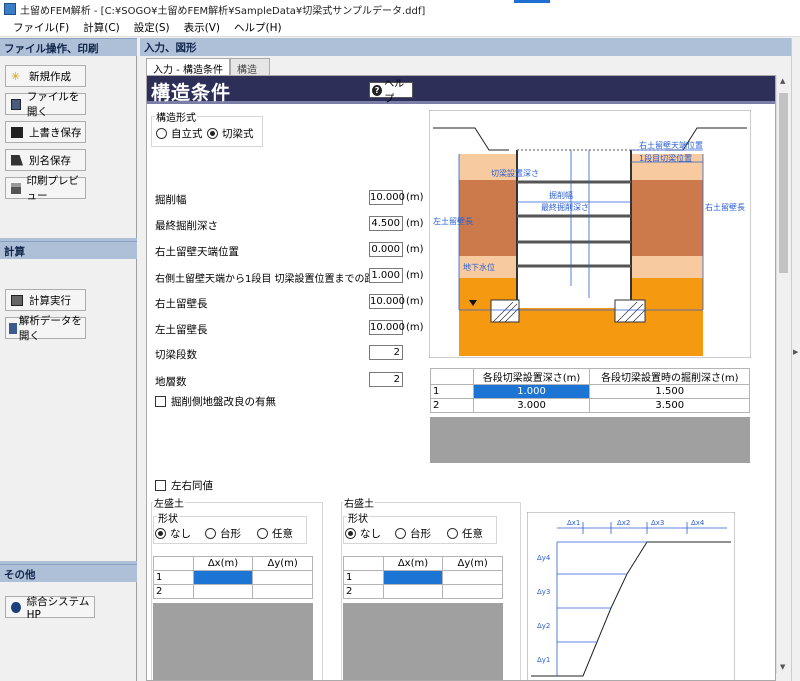  What do you see at coordinates (423, 641) in the screenshot?
I see `right-table-empty` at bounding box center [423, 641].